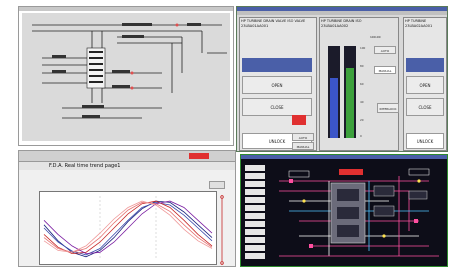 The image size is (449, 270). I want to click on trend-right-marker, so click(223, 230).